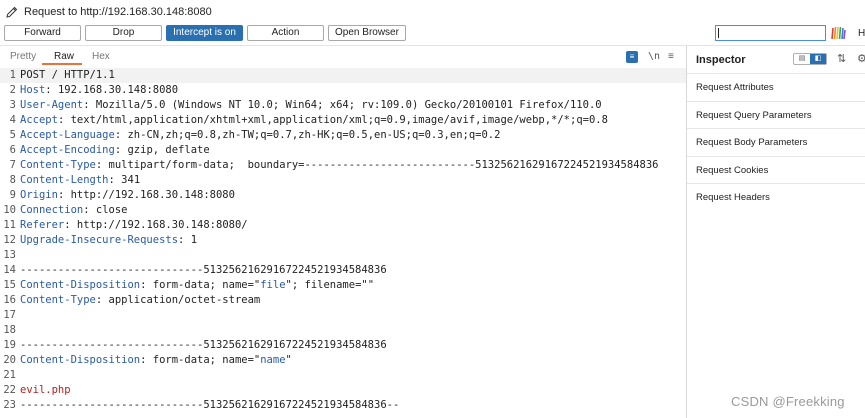 Image resolution: width=865 pixels, height=418 pixels. What do you see at coordinates (343, 75) in the screenshot?
I see `editor-line: 1 POST / HTTP/1.1` at bounding box center [343, 75].